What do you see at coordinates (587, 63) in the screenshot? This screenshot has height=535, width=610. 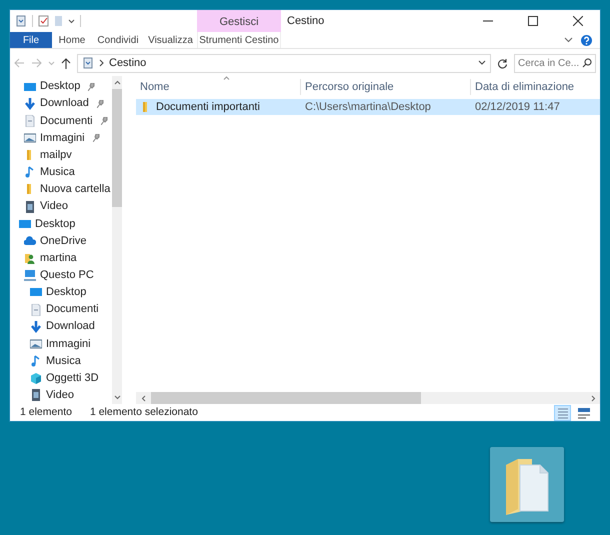 I see `search-icon` at bounding box center [587, 63].